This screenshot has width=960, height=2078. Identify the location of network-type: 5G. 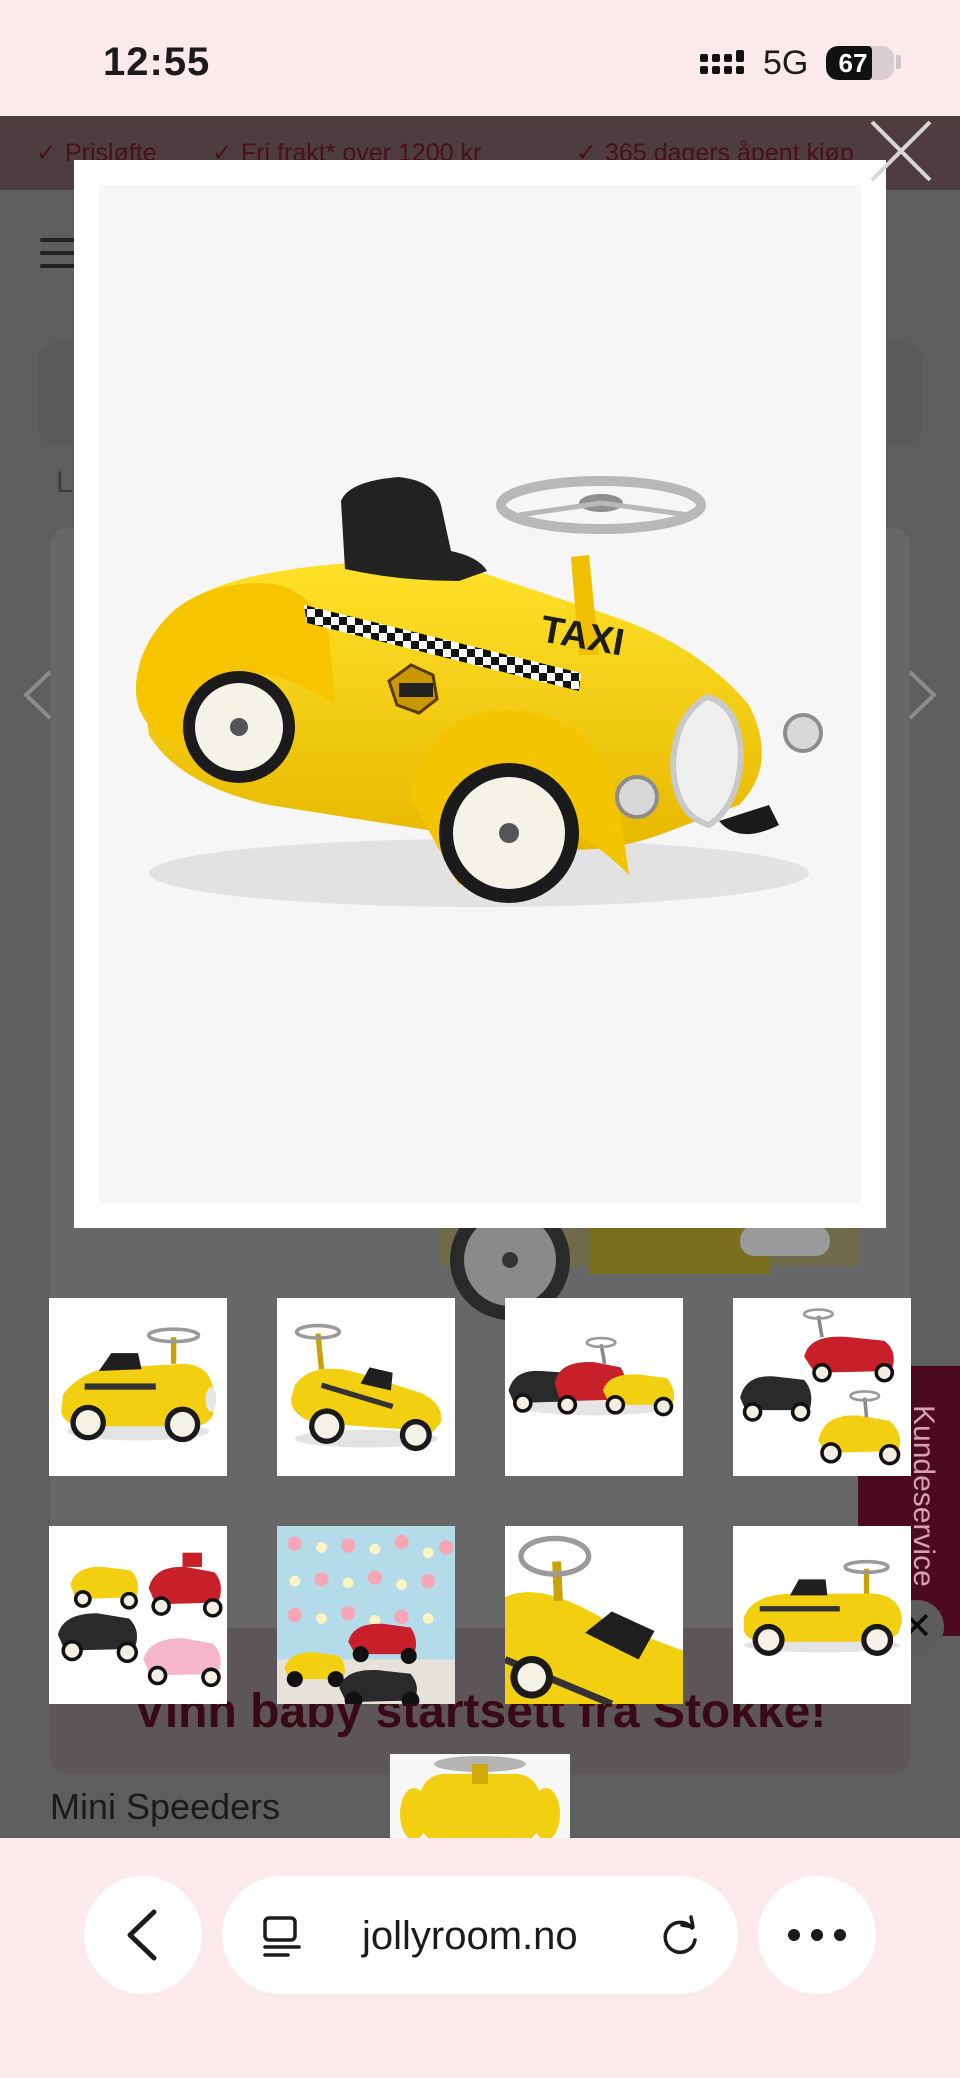
(786, 63).